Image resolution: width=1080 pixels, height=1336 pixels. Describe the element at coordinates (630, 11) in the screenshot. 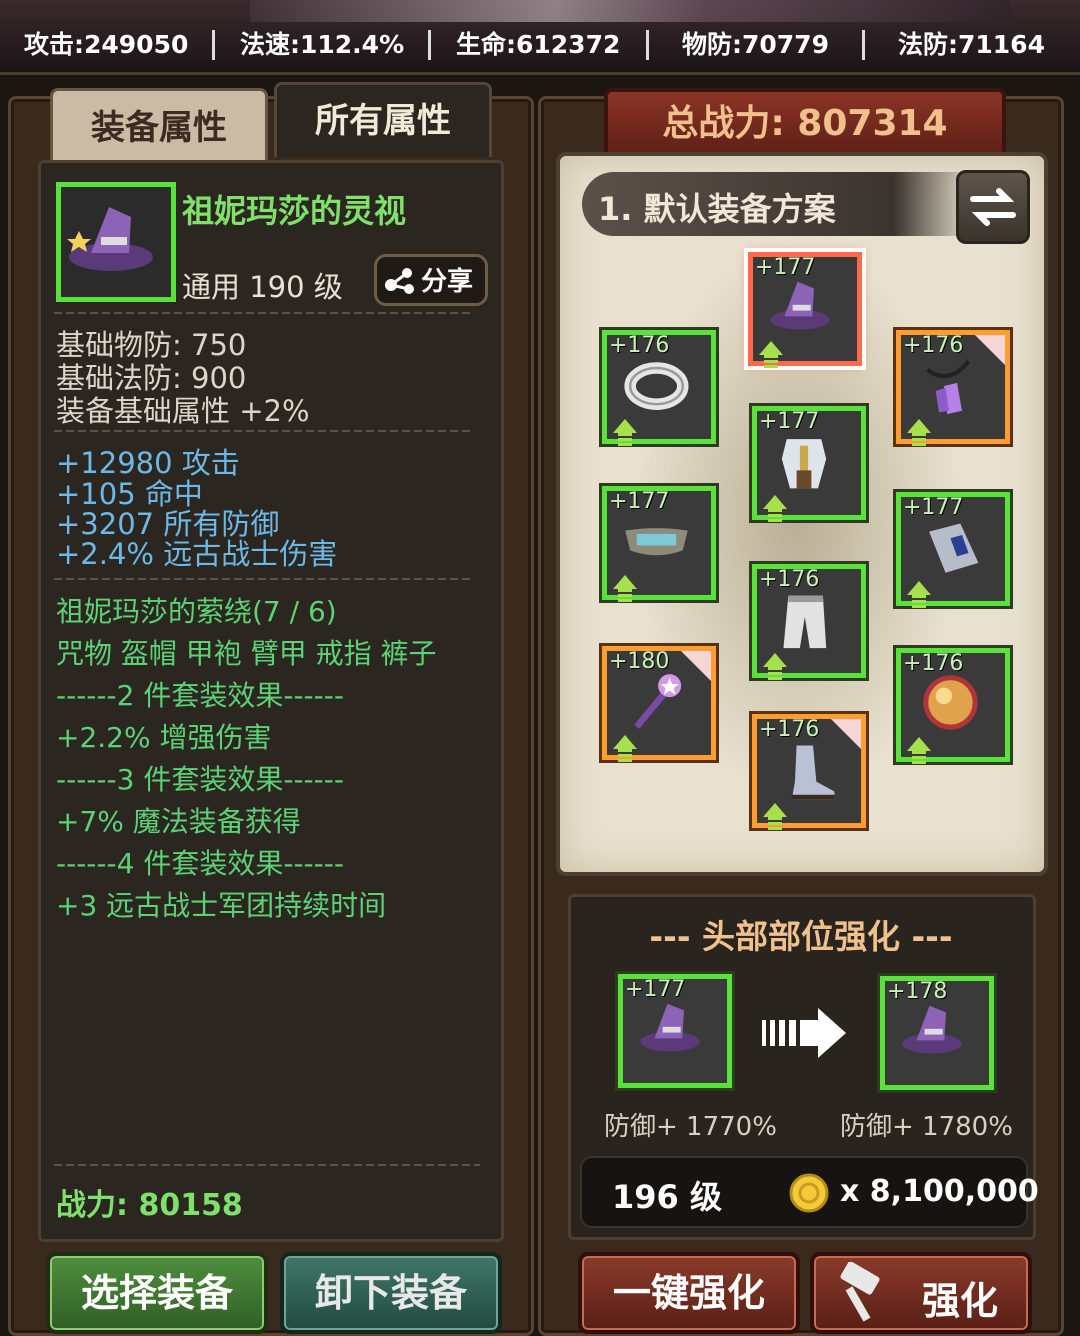

I see `character-art-strip` at that location.